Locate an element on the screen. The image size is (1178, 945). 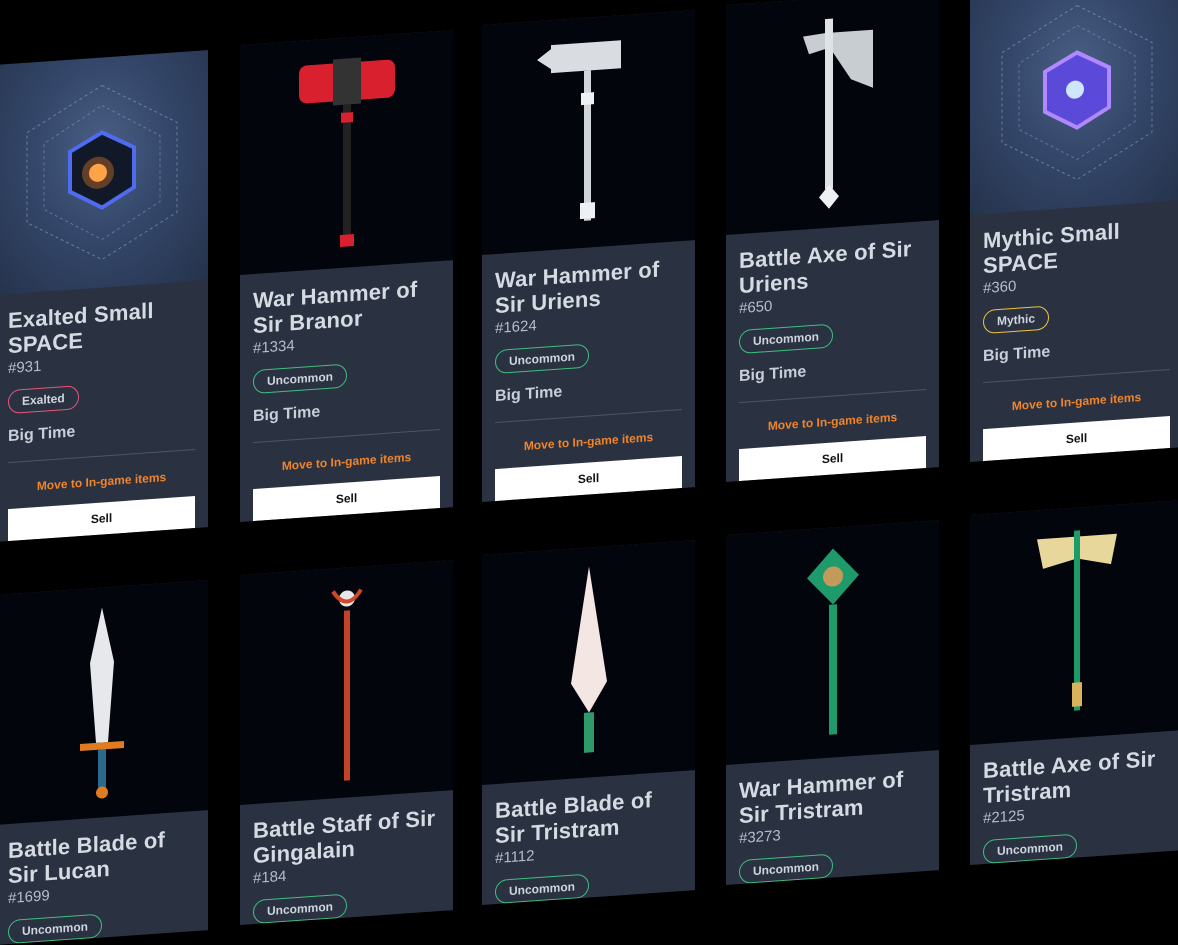
silver-sword-icon is located at coordinates (101, 703).